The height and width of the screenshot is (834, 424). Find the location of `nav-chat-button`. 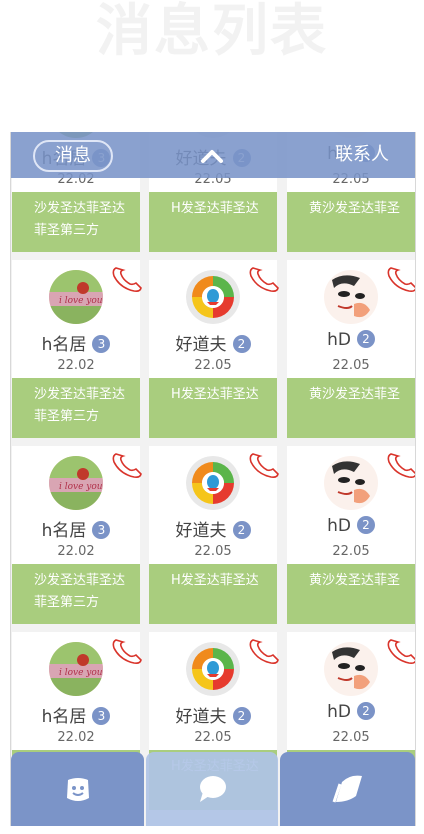

nav-chat-button is located at coordinates (212, 789).